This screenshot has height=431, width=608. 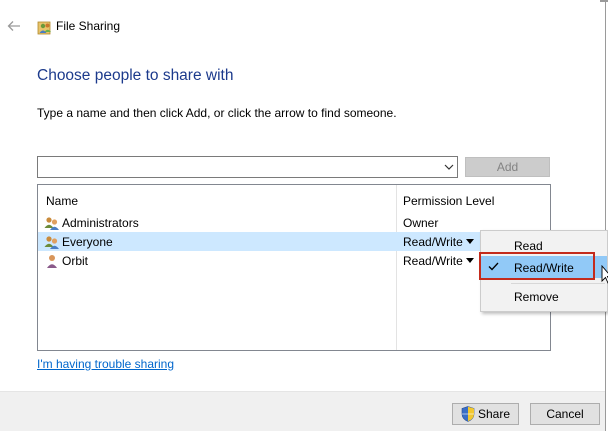 I want to click on column-header-name: Name, so click(x=62, y=201).